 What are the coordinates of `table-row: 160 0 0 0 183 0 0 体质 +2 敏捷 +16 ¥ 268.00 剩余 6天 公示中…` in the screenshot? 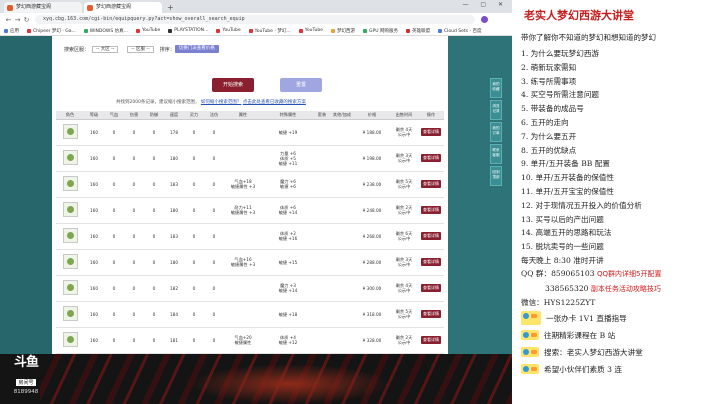 It's located at (250, 236).